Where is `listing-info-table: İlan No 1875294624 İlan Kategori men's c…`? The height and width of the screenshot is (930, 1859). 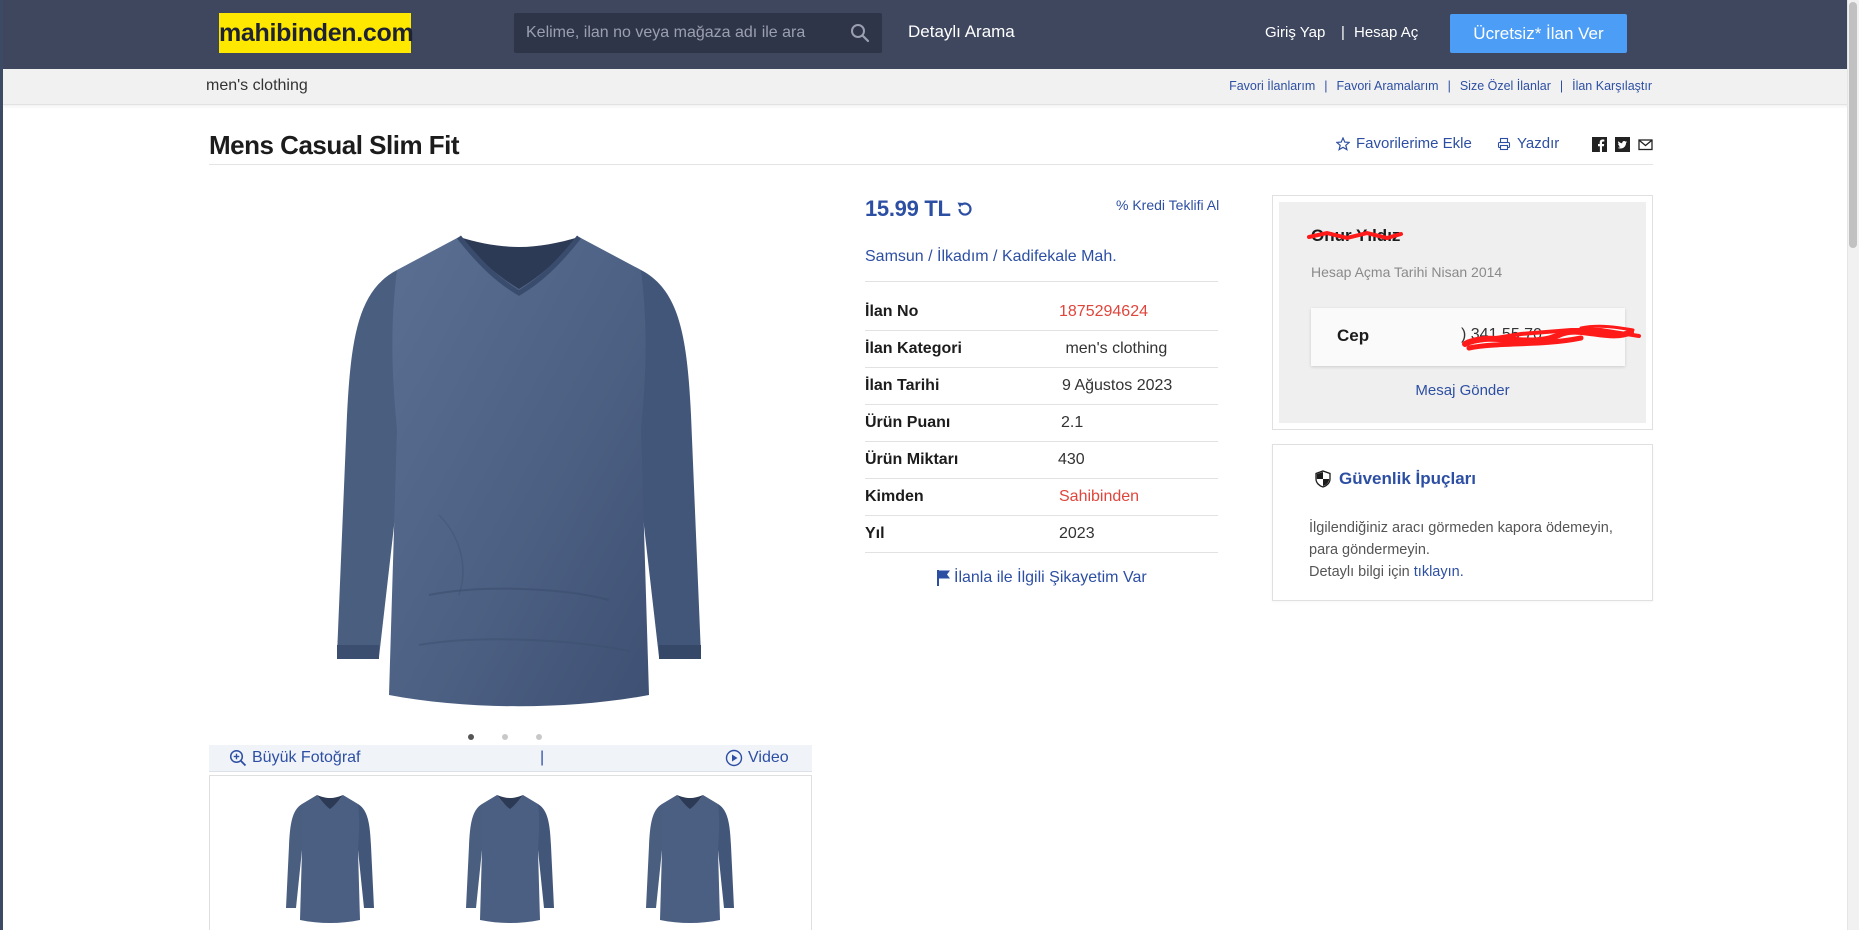 listing-info-table: İlan No 1875294624 İlan Kategori men's c… is located at coordinates (1041, 423).